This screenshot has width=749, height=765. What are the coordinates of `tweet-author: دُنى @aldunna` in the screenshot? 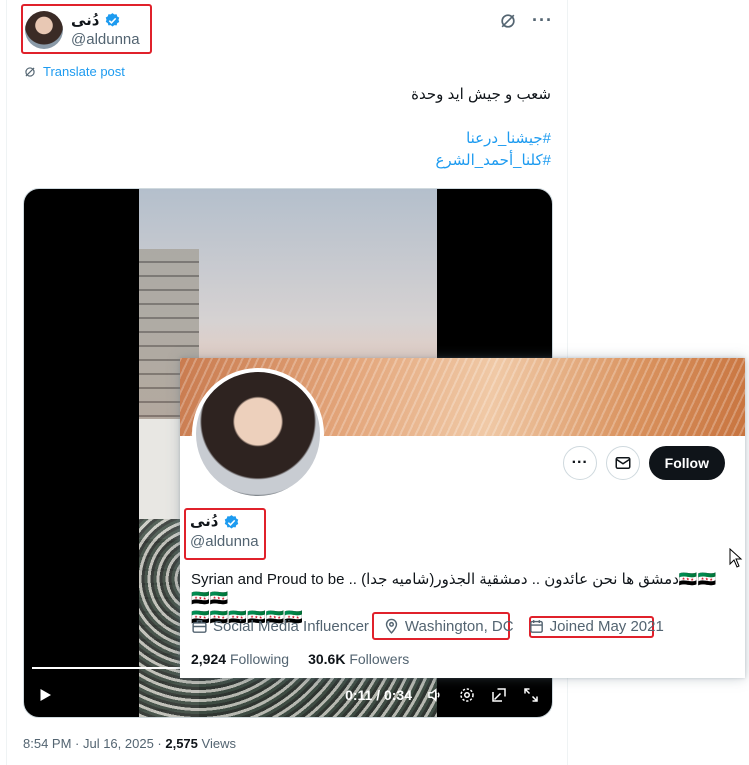 It's located at (82, 30).